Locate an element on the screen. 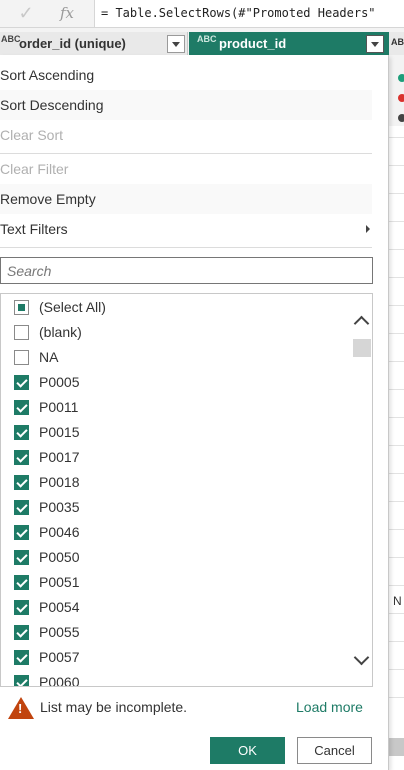 This screenshot has height=770, width=404. column-title: order_id (unique) is located at coordinates (72, 43).